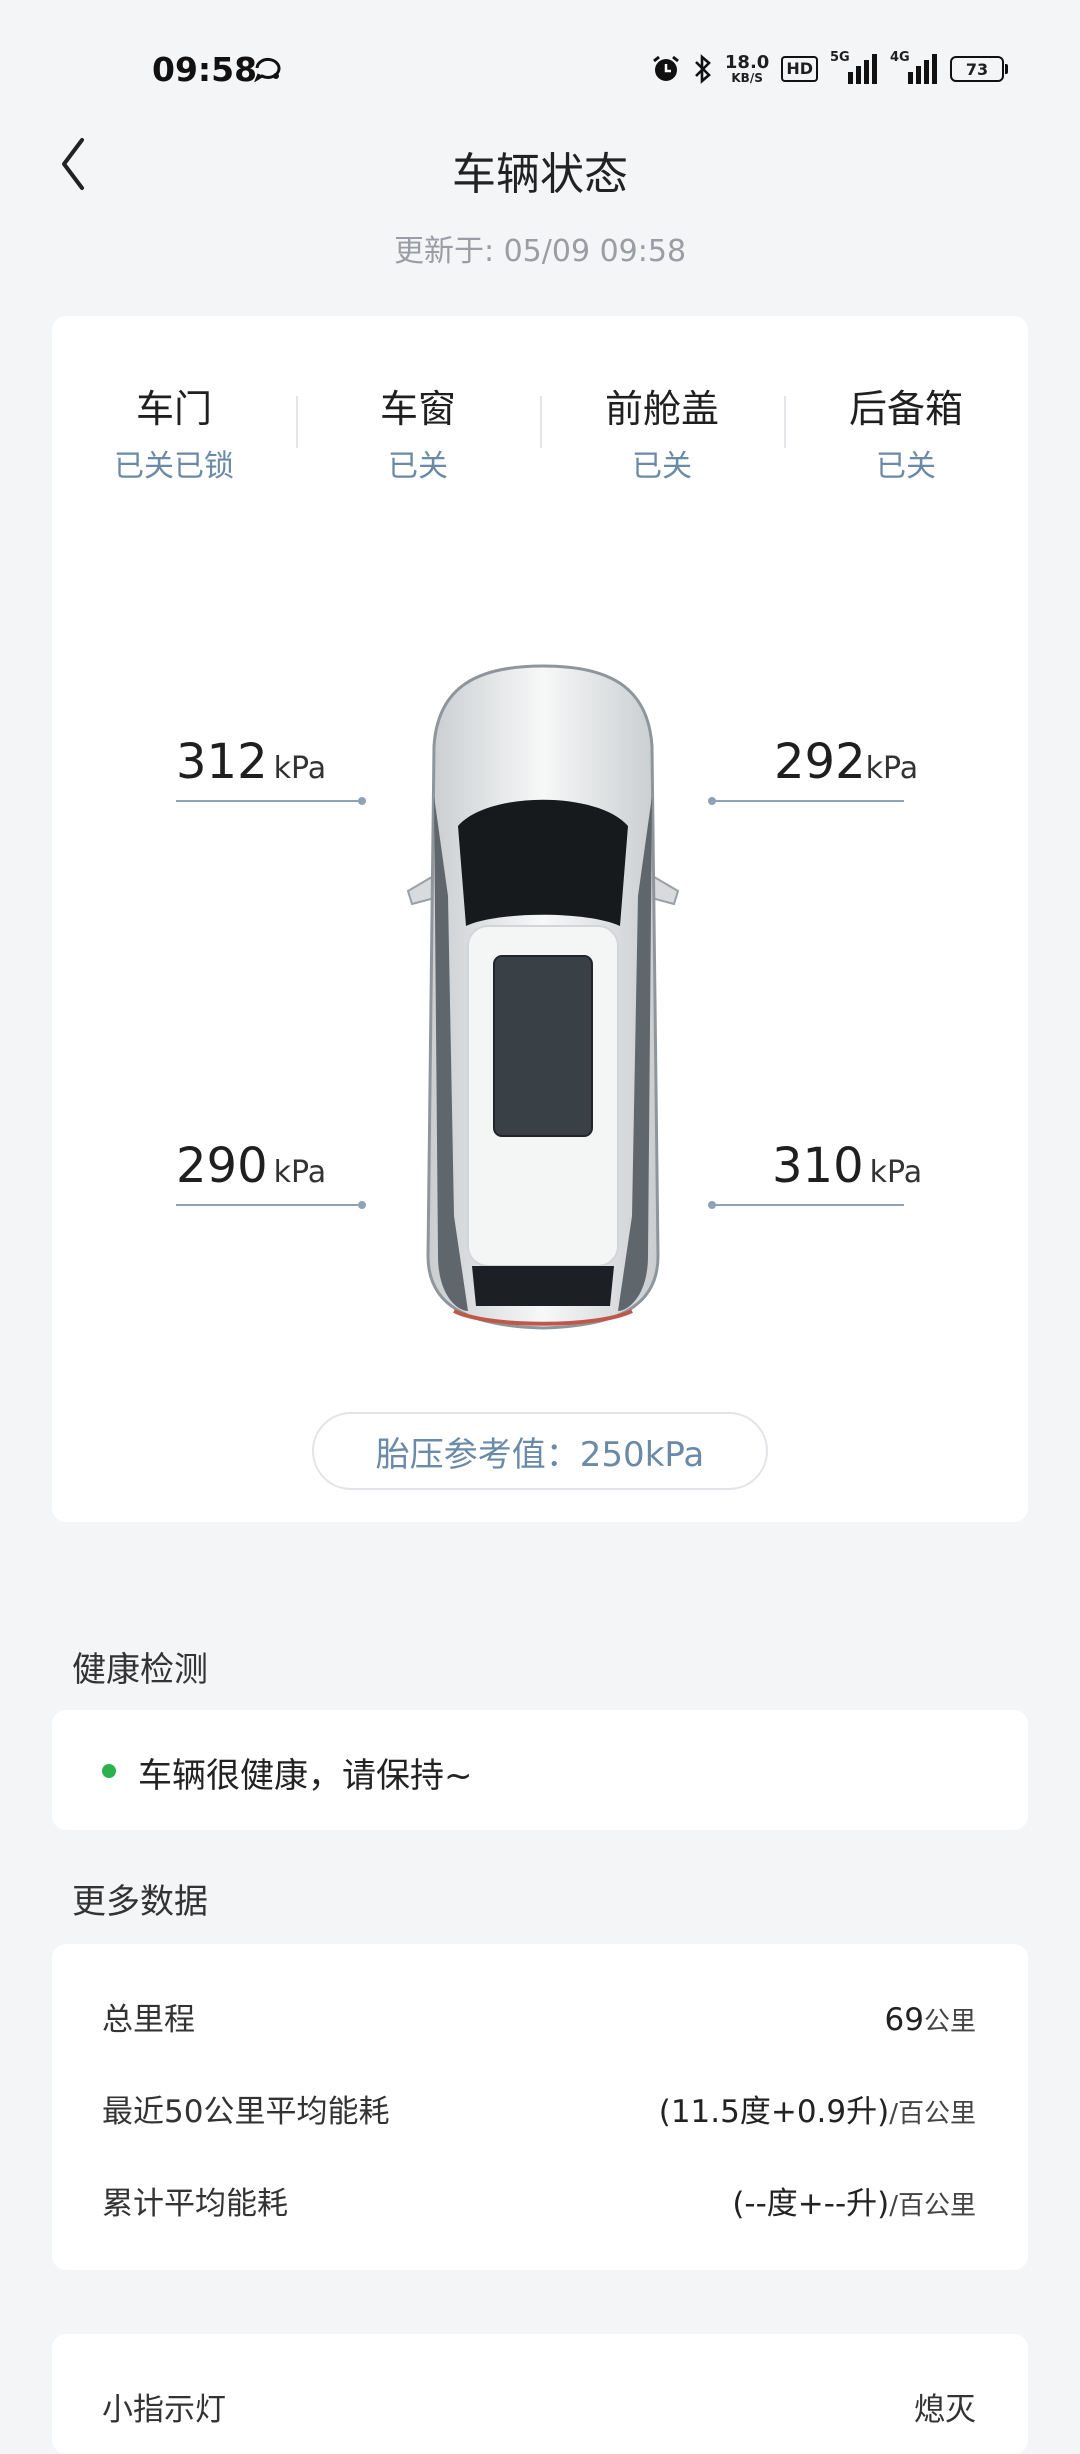 This screenshot has width=1080, height=2454. I want to click on tire-front-left: 312 kPa, so click(251, 762).